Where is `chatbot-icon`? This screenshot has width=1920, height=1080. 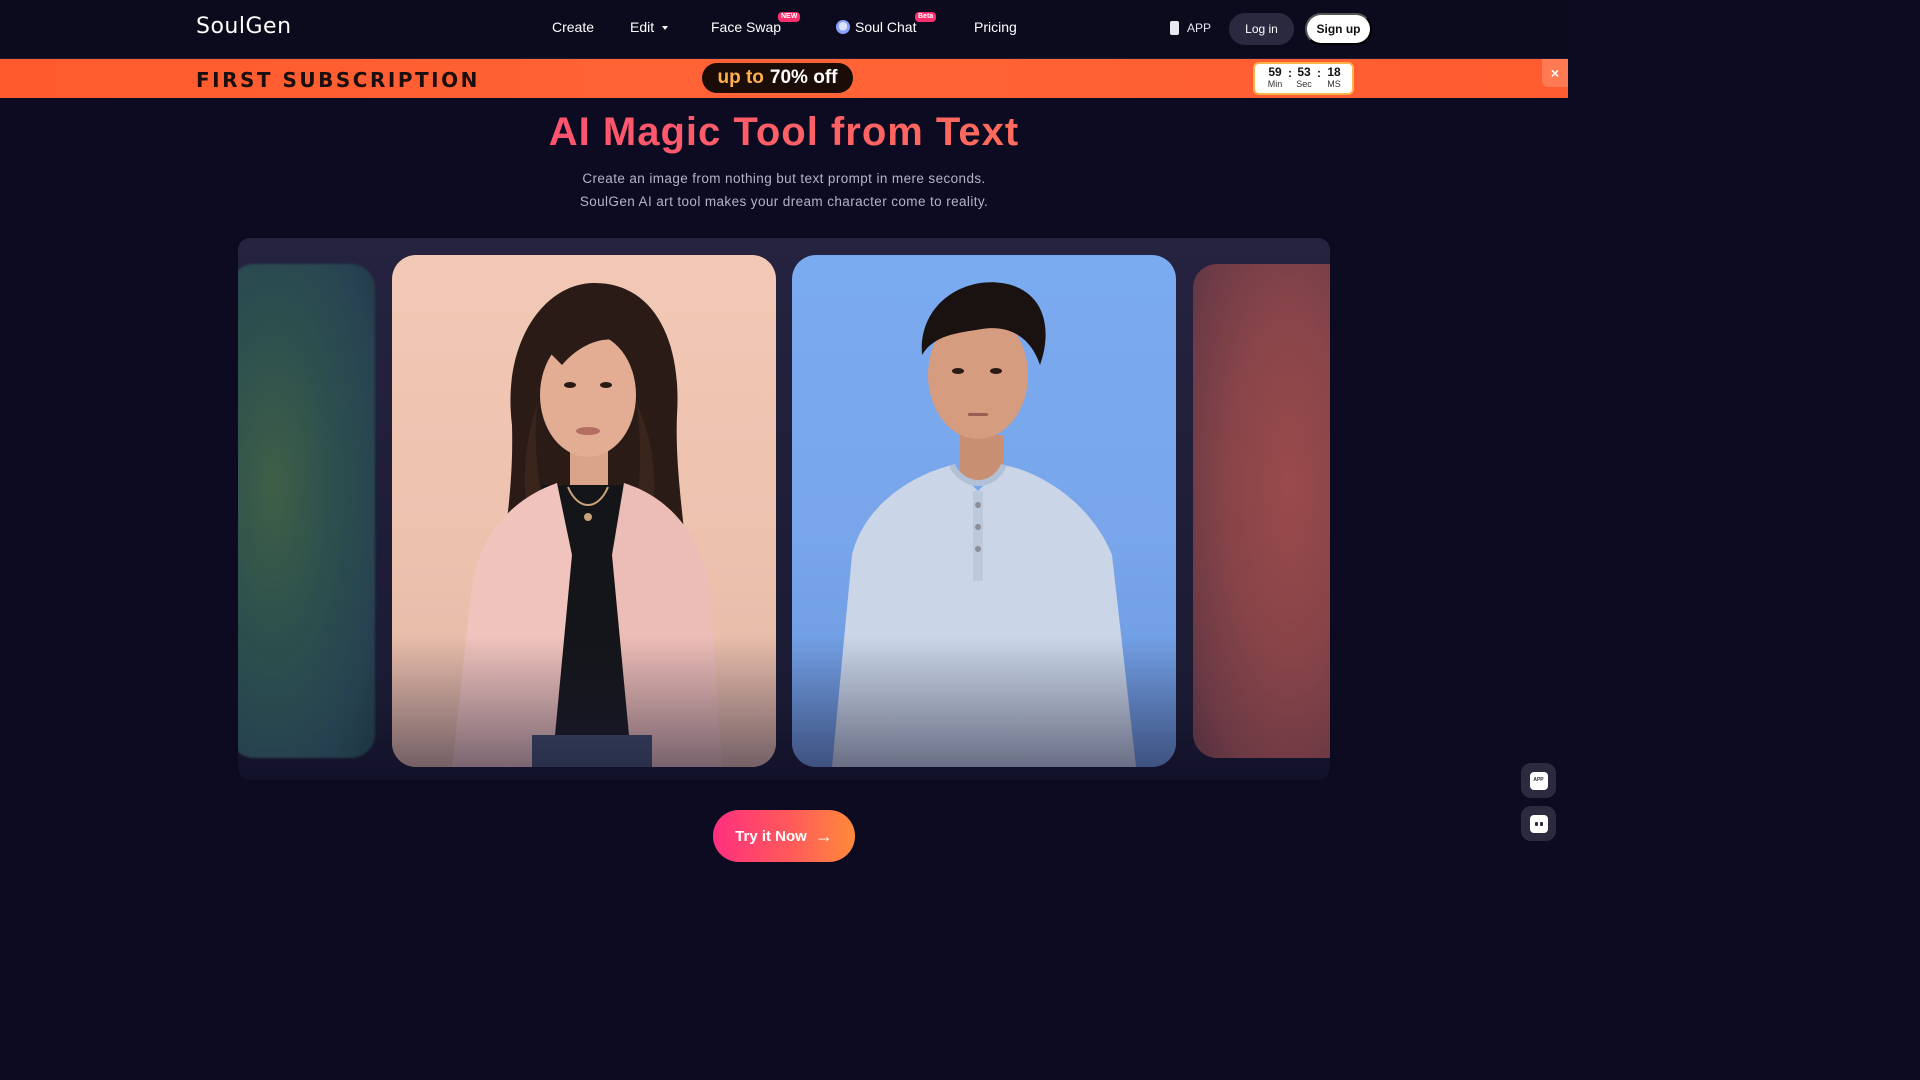 chatbot-icon is located at coordinates (1538, 823).